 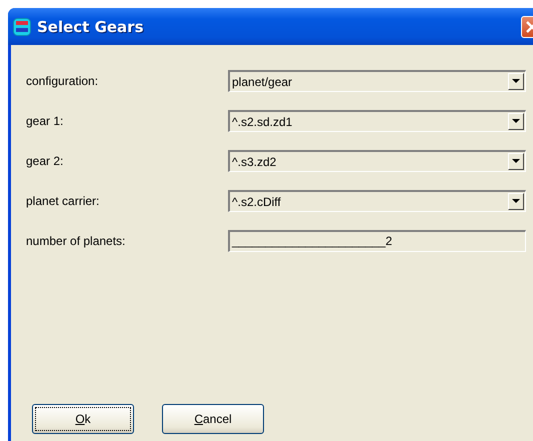 What do you see at coordinates (377, 81) in the screenshot?
I see `dropdown: planet/gear` at bounding box center [377, 81].